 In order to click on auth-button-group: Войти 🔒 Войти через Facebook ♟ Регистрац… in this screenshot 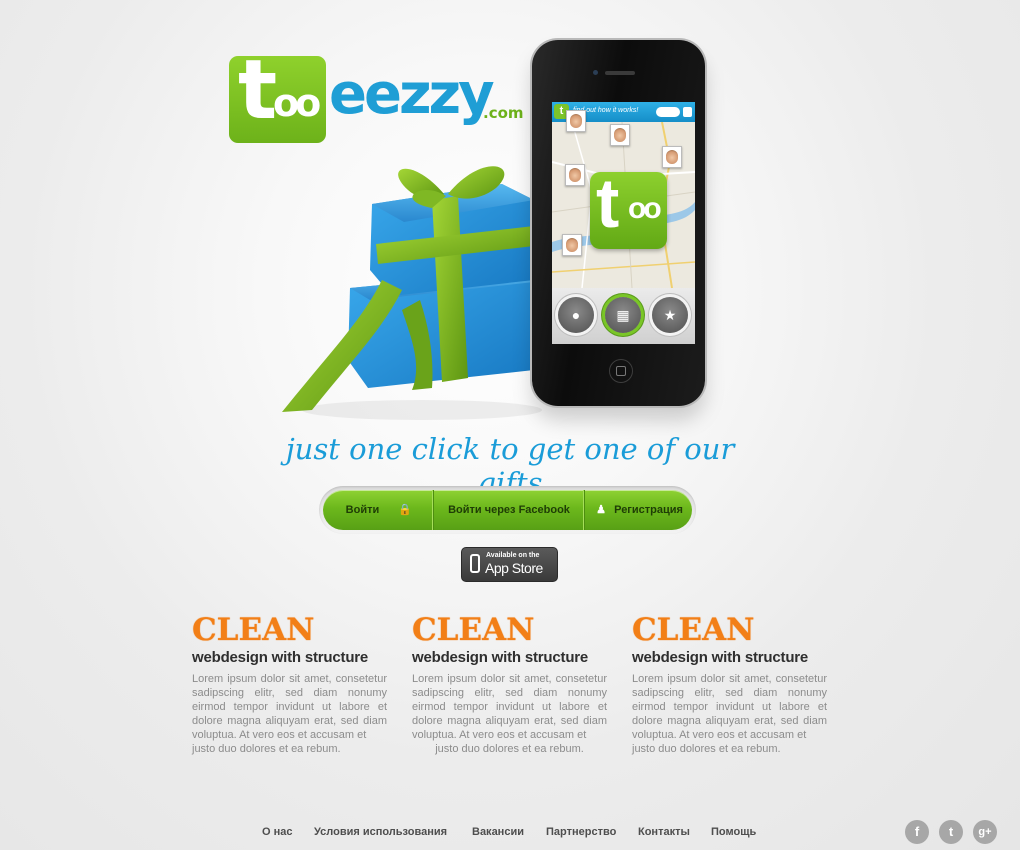, I will do `click(507, 510)`.